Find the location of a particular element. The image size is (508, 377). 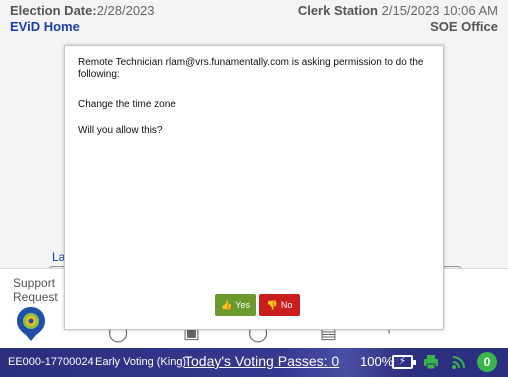

support-gear-icon is located at coordinates (31, 324).